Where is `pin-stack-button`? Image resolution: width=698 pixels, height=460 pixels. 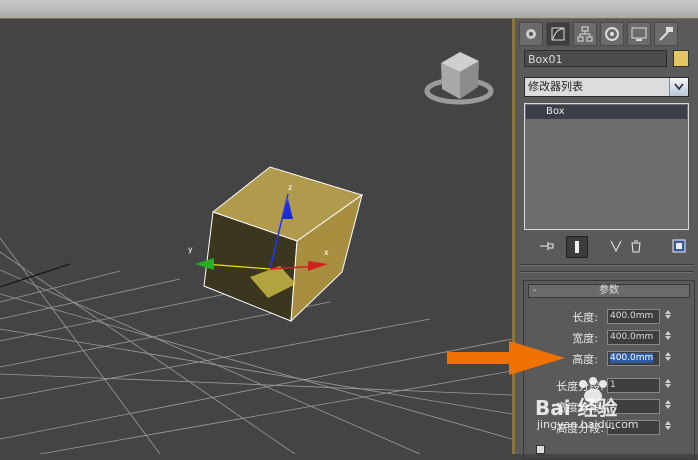
pin-stack-button is located at coordinates (547, 246).